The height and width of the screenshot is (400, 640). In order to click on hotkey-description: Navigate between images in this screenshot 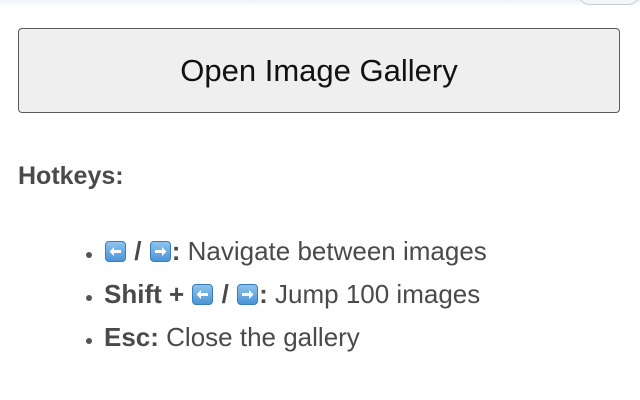, I will do `click(337, 251)`.